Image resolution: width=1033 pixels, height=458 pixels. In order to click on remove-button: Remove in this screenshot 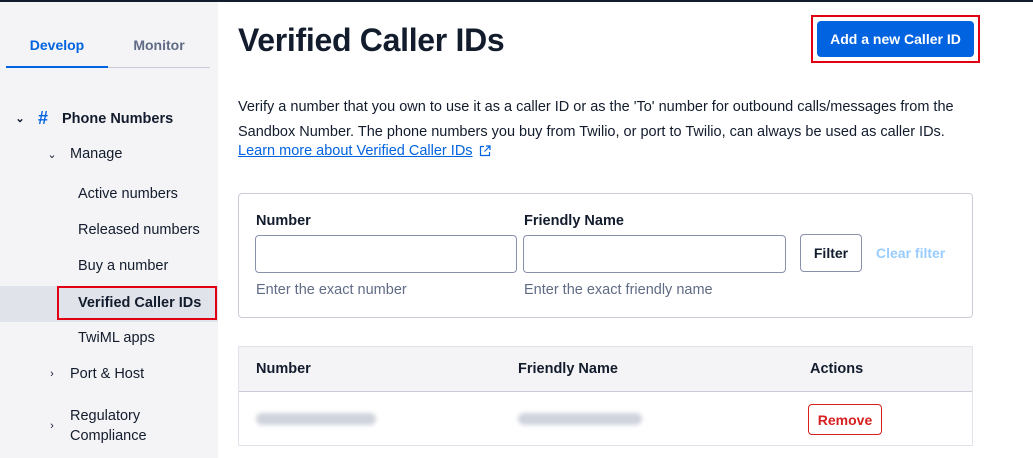, I will do `click(845, 419)`.